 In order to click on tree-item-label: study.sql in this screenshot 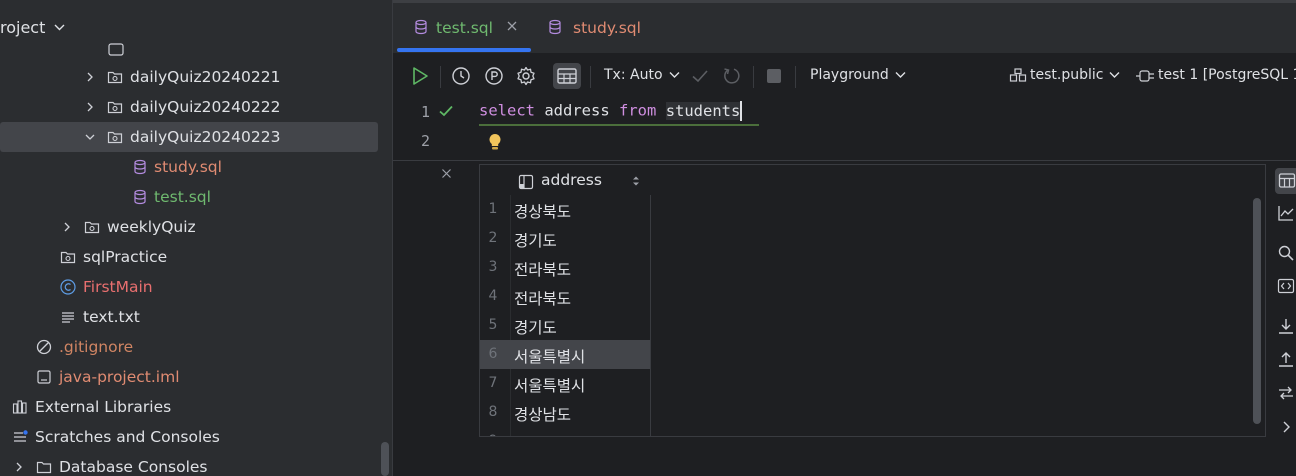, I will do `click(188, 167)`.